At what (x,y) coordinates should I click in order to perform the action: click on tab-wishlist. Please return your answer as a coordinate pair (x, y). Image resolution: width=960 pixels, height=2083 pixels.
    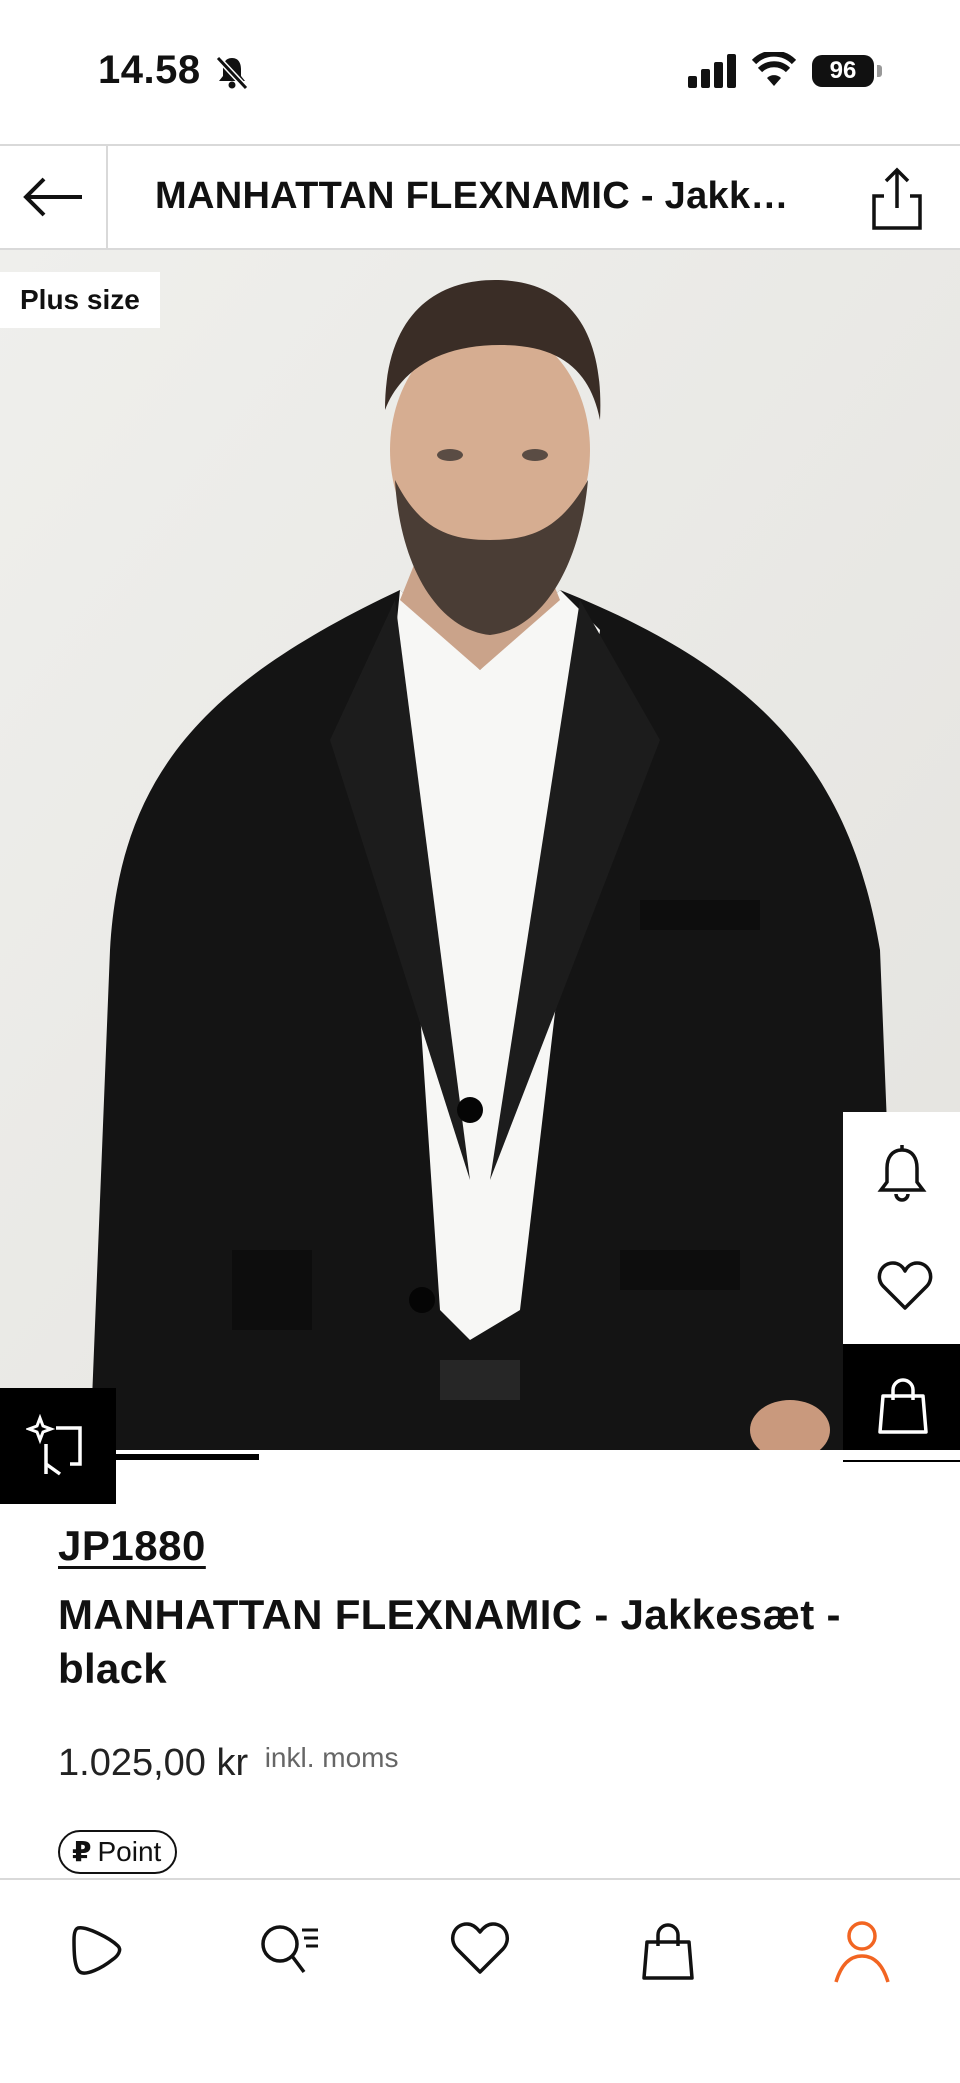
    Looking at the image, I should click on (480, 1950).